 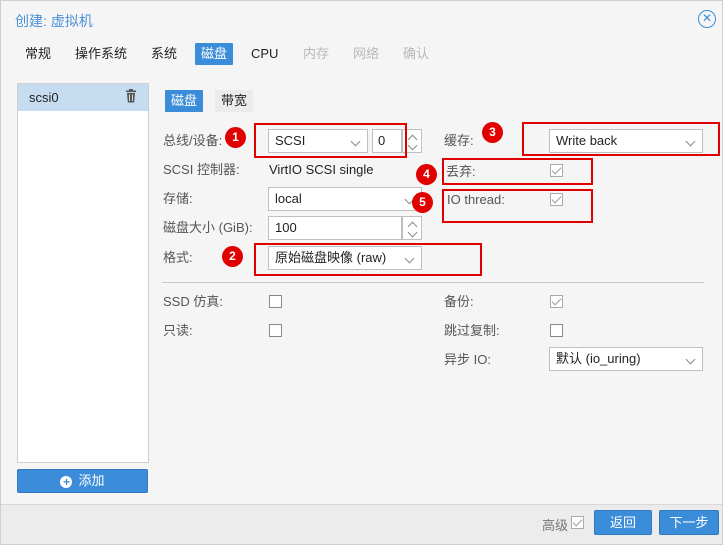 What do you see at coordinates (689, 522) in the screenshot?
I see `next-button: 下一步` at bounding box center [689, 522].